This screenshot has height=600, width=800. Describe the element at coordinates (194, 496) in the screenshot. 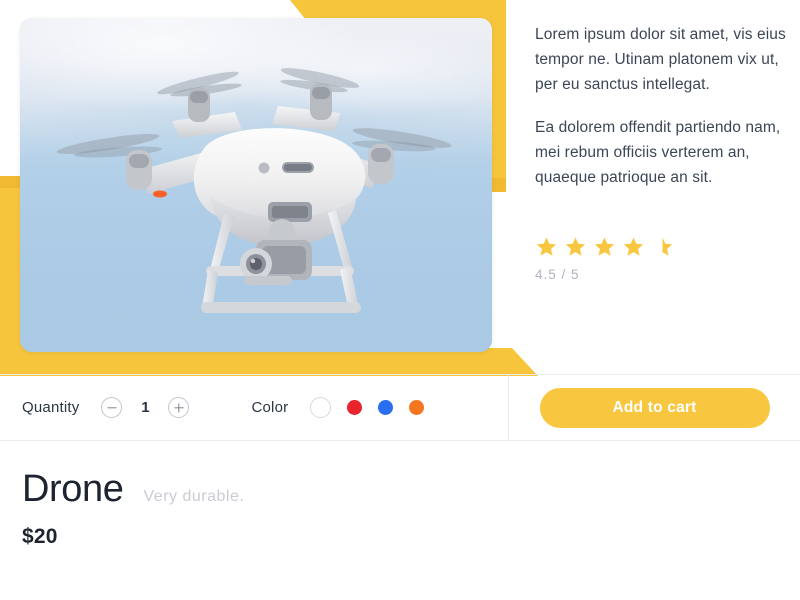

I see `product-tagline: Very durable.` at that location.